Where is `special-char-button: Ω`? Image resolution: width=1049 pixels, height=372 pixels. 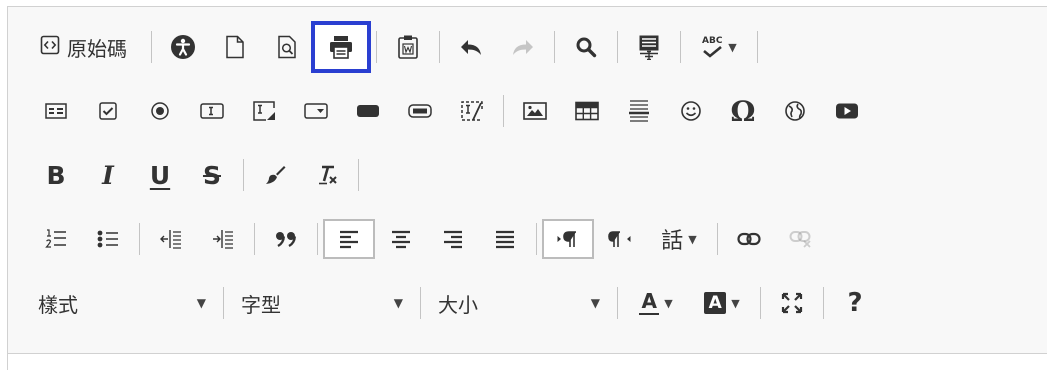 special-char-button: Ω is located at coordinates (743, 111).